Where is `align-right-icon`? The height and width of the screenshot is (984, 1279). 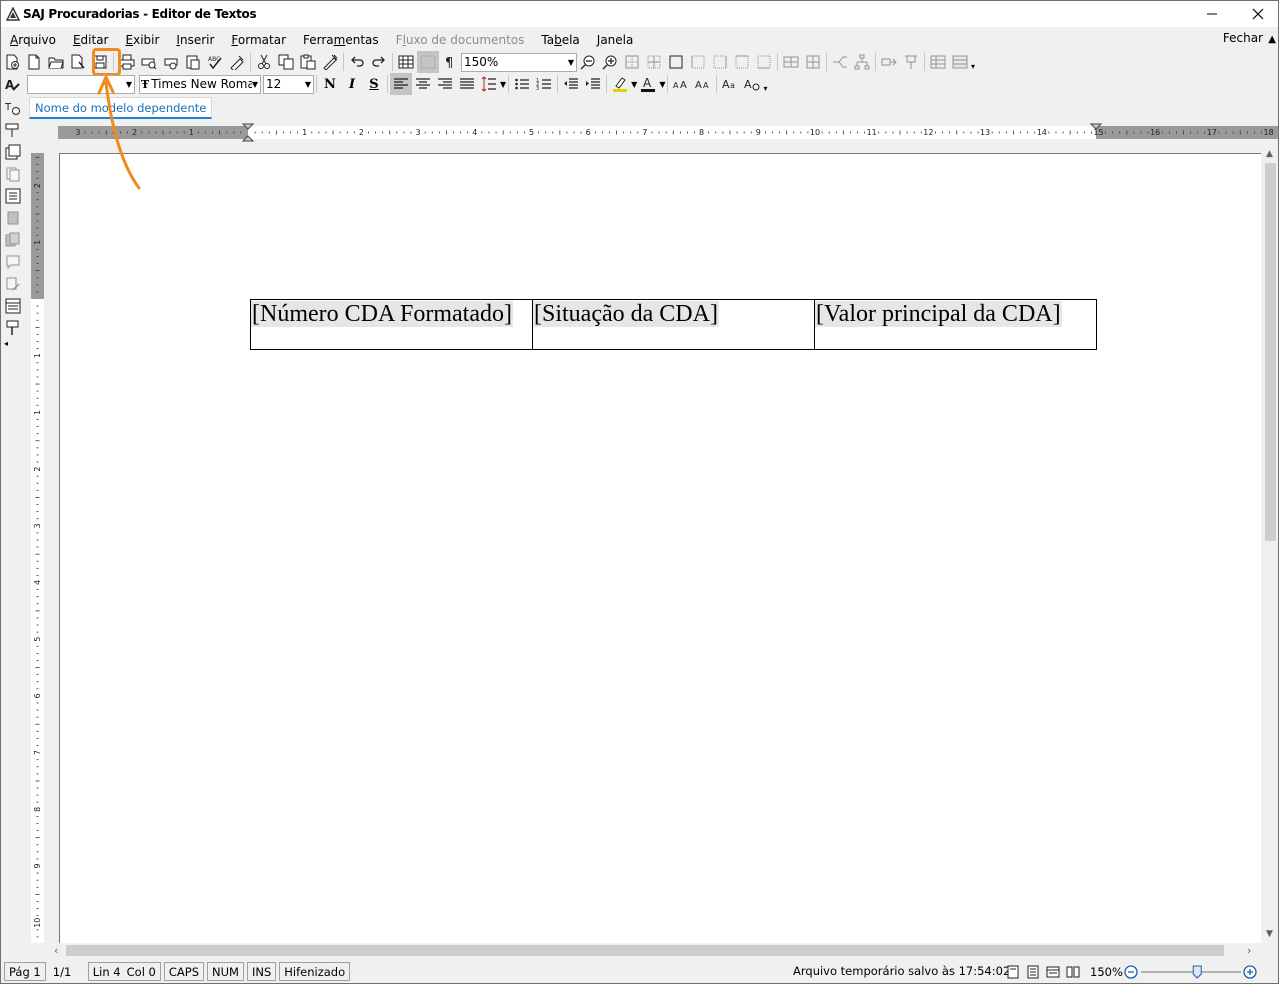
align-right-icon is located at coordinates (445, 84).